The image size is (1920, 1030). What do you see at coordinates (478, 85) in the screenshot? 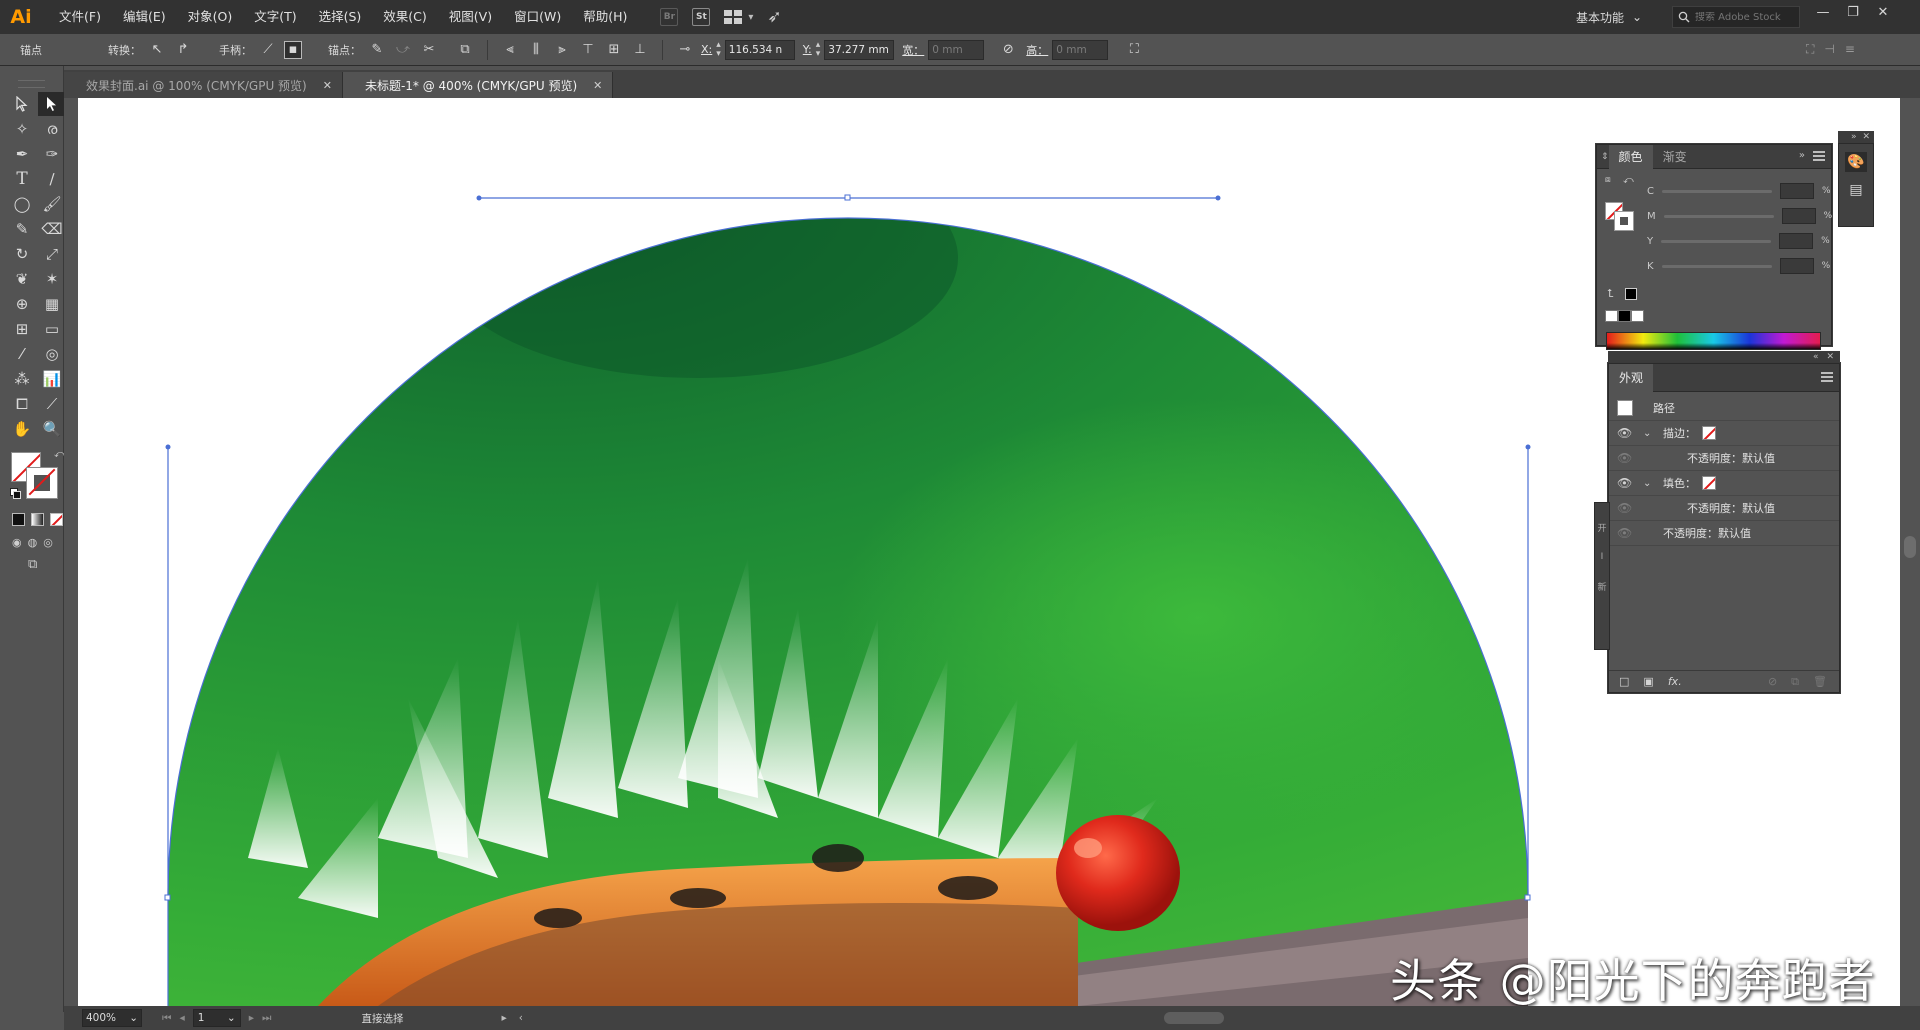
I see `tab-untitled-1: 未标题-1* @ 400% (CMYK/GPU 预览) ✕` at bounding box center [478, 85].